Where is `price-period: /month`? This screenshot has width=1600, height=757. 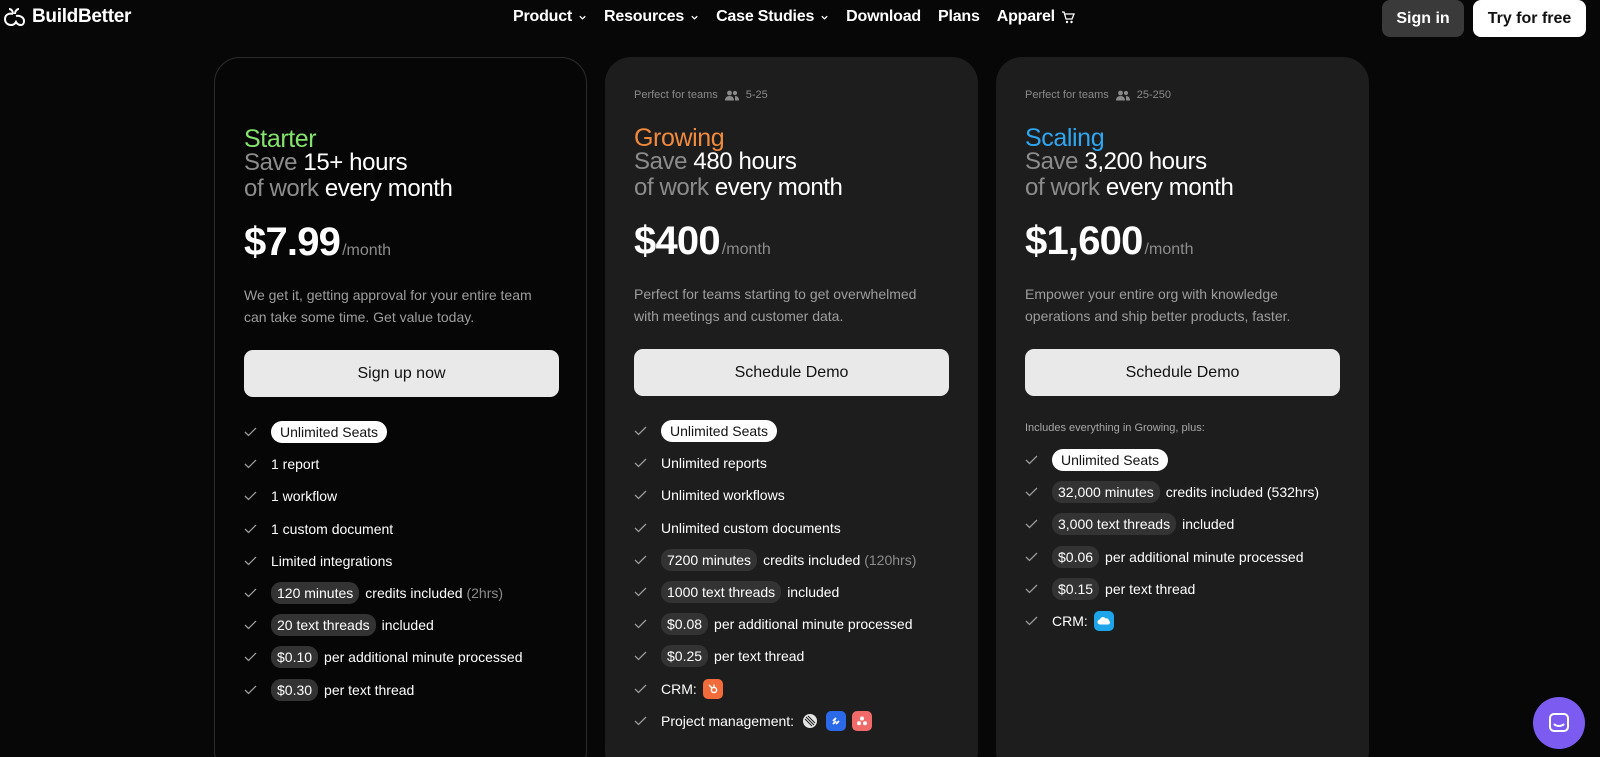 price-period: /month is located at coordinates (367, 250).